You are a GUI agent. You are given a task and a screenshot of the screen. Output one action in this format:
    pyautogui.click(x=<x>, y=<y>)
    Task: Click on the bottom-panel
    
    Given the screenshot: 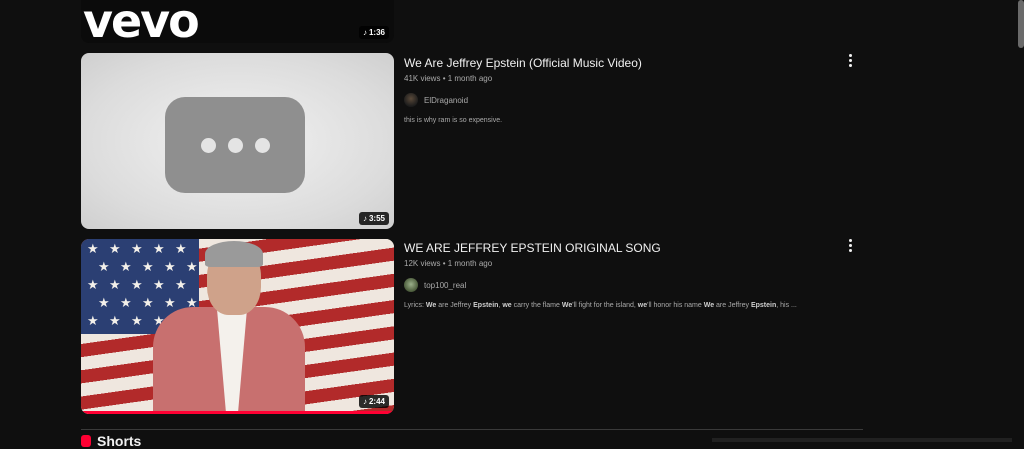 What is the action you would take?
    pyautogui.click(x=862, y=440)
    